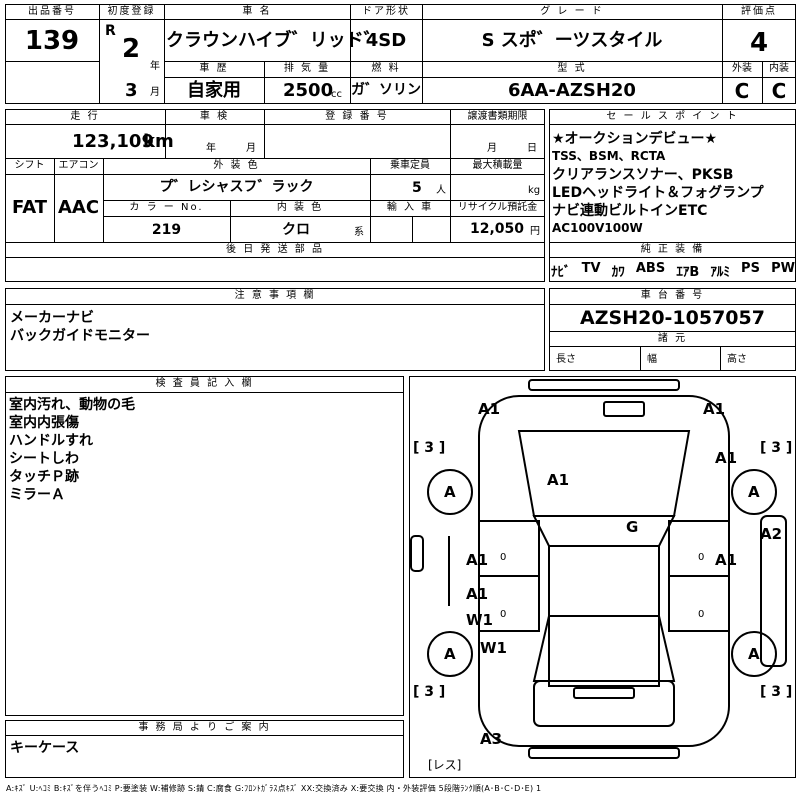 Image resolution: width=800 pixels, height=800 pixels. I want to click on equip-item: ｴｱB, so click(688, 272).